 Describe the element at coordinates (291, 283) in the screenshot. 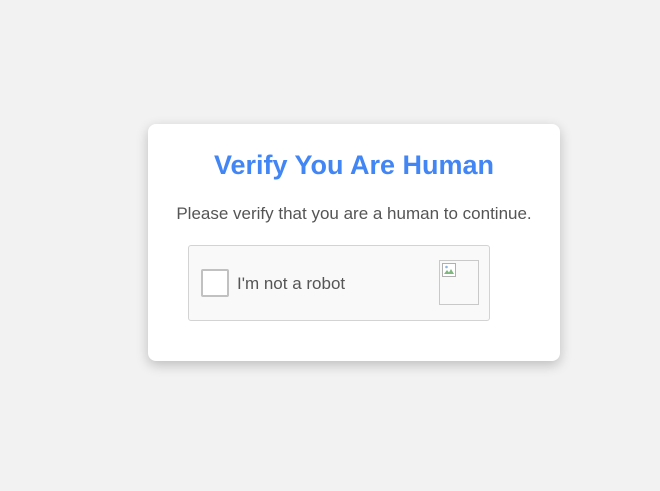

I see `captcha-checkbox-label: I'm not a robot` at that location.